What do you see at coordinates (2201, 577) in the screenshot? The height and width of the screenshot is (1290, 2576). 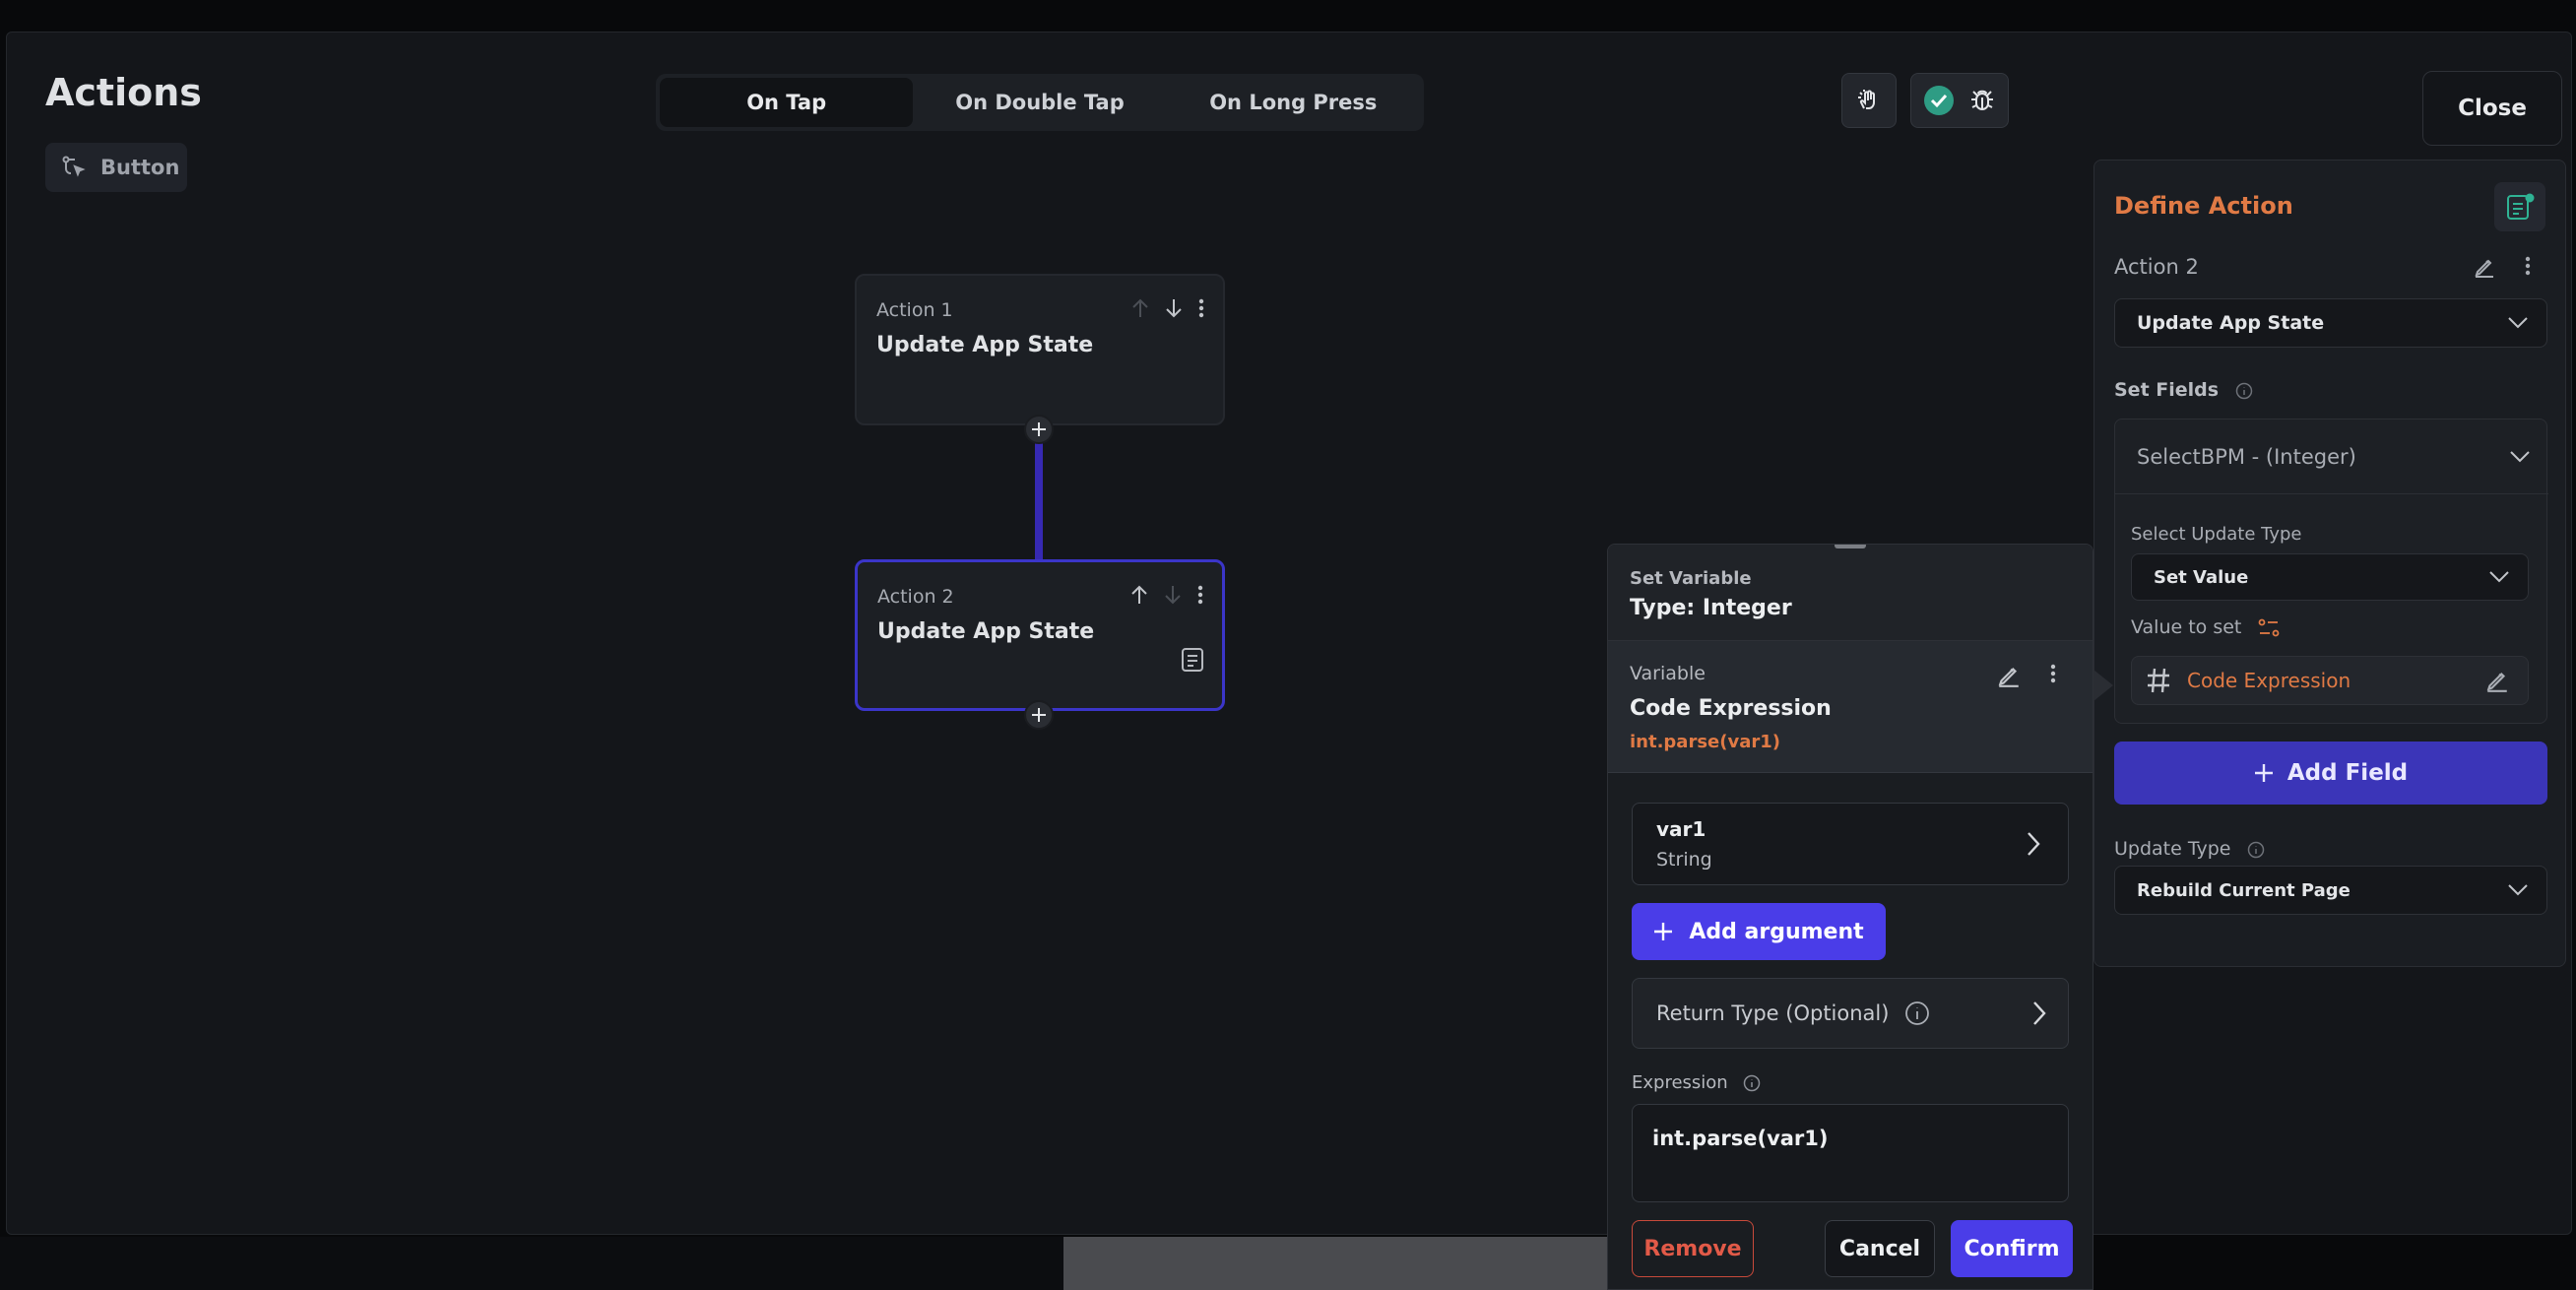 I see `select-value: Set Value` at bounding box center [2201, 577].